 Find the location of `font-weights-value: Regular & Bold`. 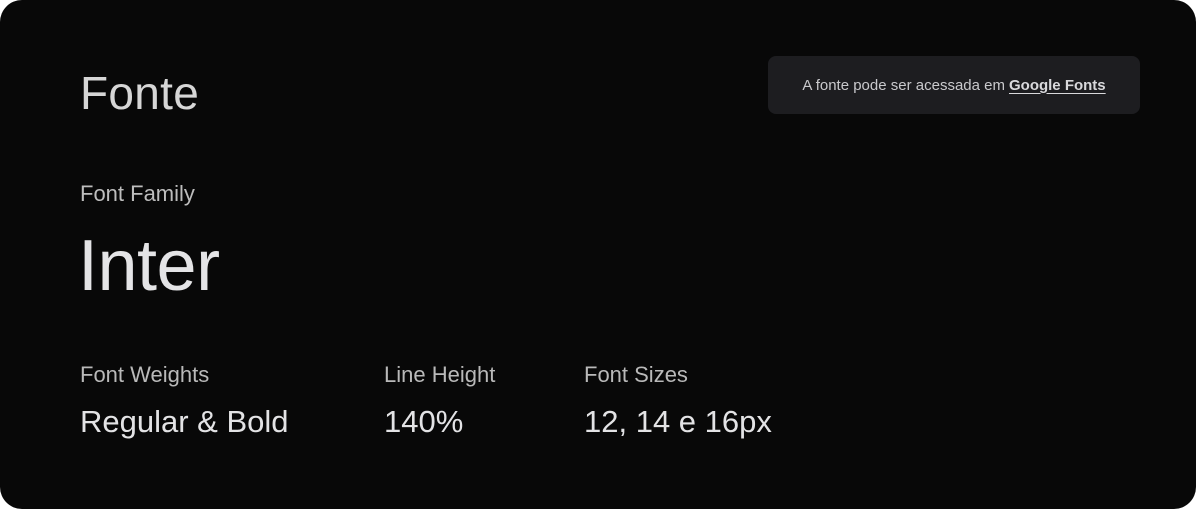

font-weights-value: Regular & Bold is located at coordinates (184, 421).